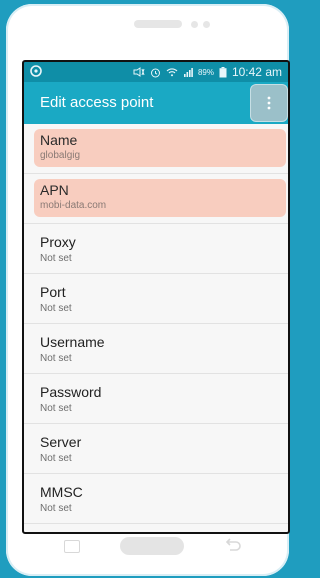 This screenshot has width=320, height=578. What do you see at coordinates (194, 24) in the screenshot?
I see `phone-sensor` at bounding box center [194, 24].